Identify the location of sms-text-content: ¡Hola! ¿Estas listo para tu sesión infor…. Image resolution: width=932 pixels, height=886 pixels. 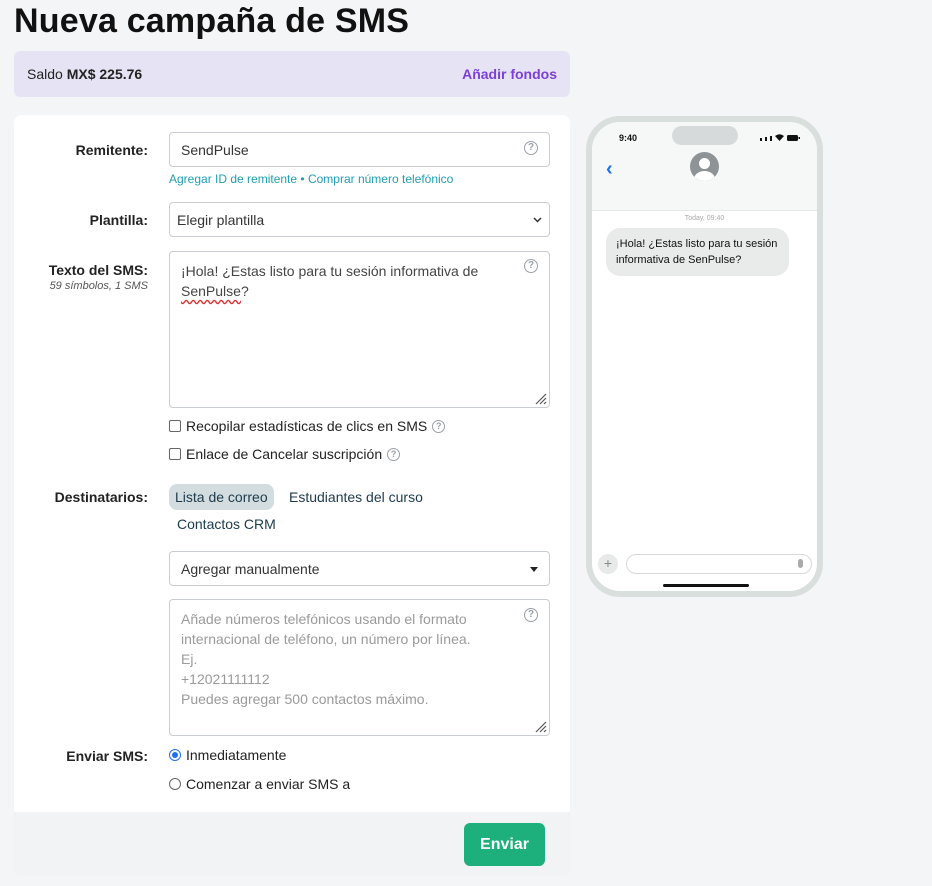
(346, 281).